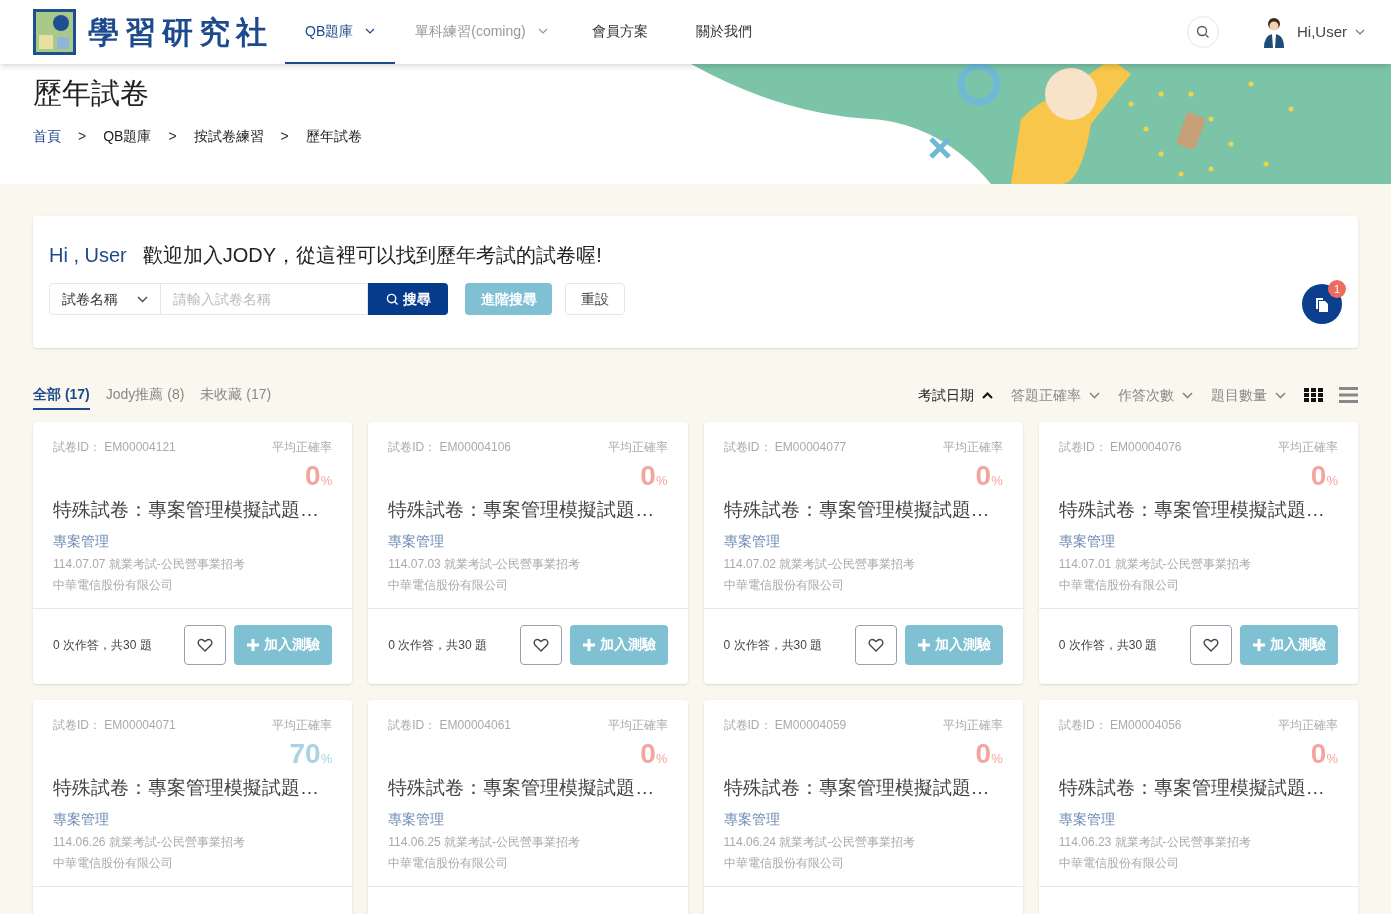 Image resolution: width=1391 pixels, height=914 pixels. I want to click on greeting: Hi , User, so click(88, 255).